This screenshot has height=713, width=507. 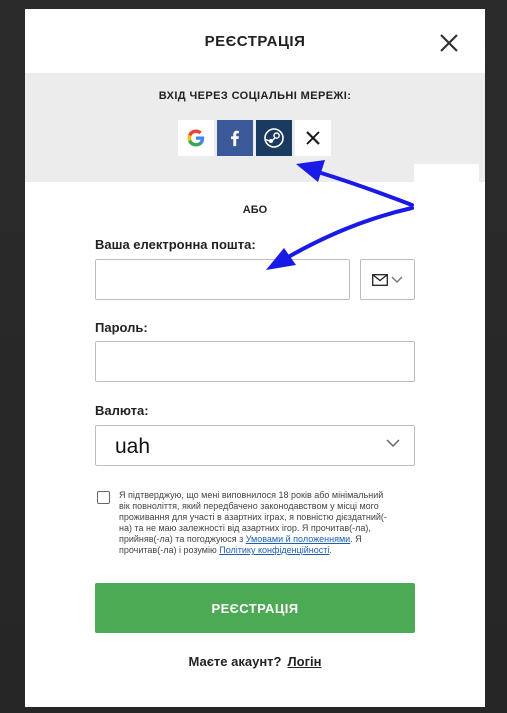 I want to click on currency-label: Валюта:, so click(x=122, y=410).